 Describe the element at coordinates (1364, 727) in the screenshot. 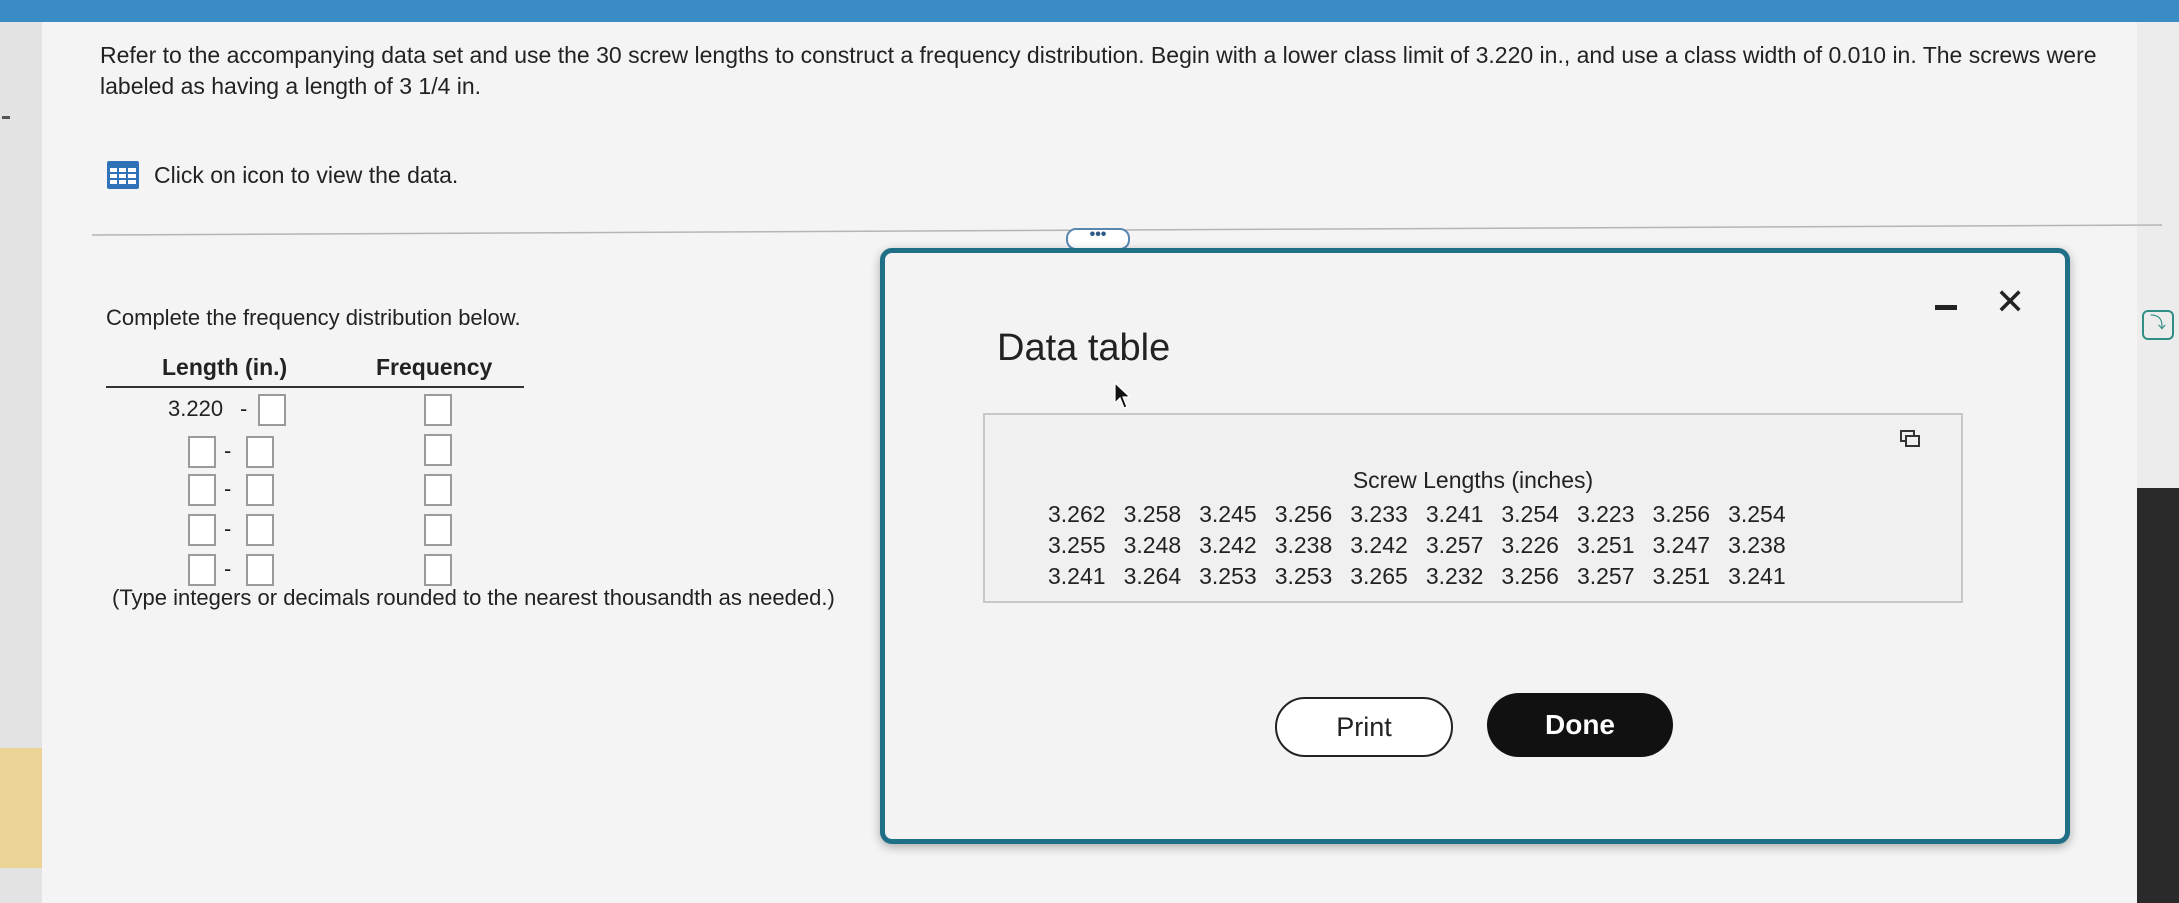

I see `print-button: Print` at that location.